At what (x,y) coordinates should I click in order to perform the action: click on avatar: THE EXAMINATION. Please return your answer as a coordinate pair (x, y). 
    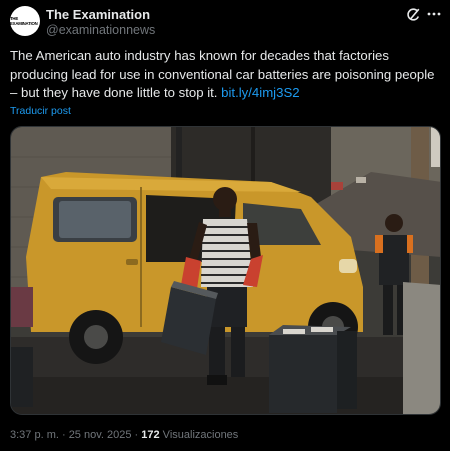
    Looking at the image, I should click on (25, 21).